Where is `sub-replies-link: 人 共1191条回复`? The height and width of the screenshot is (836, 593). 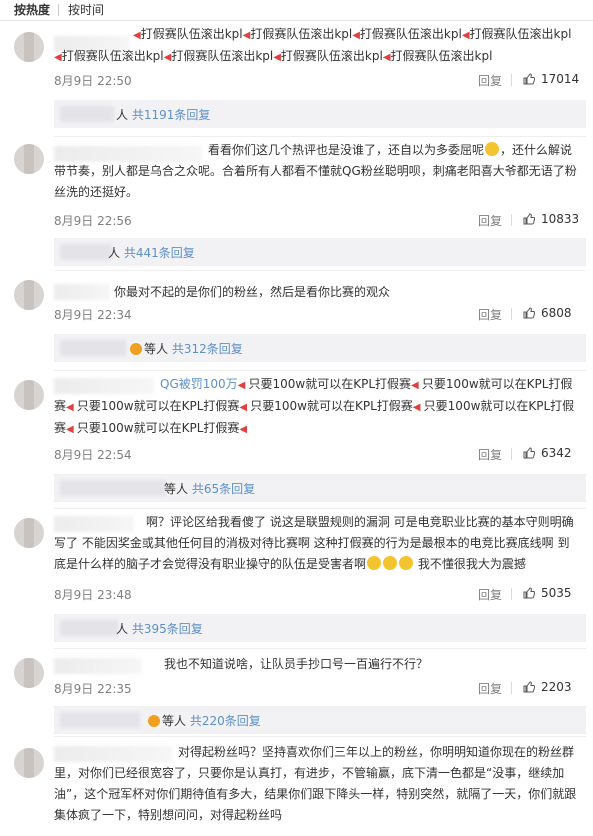 sub-replies-link: 人 共1191条回复 is located at coordinates (163, 114).